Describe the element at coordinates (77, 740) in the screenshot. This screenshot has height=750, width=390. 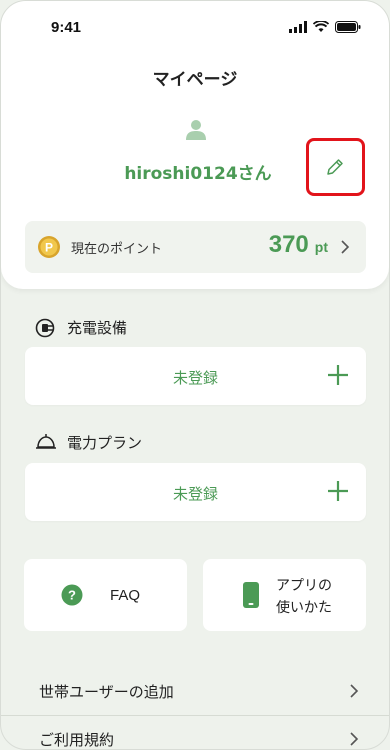
I see `menu-item-label: ご利用規約` at that location.